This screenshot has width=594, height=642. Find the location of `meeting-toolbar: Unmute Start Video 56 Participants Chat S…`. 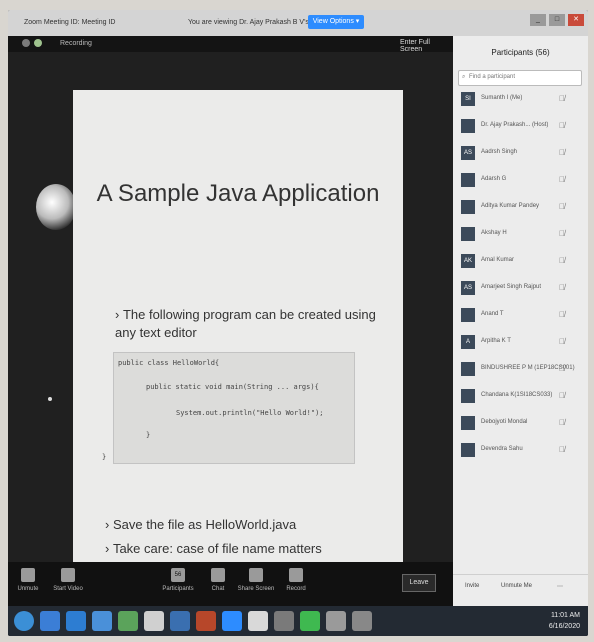

meeting-toolbar: Unmute Start Video 56 Participants Chat S… is located at coordinates (230, 584).